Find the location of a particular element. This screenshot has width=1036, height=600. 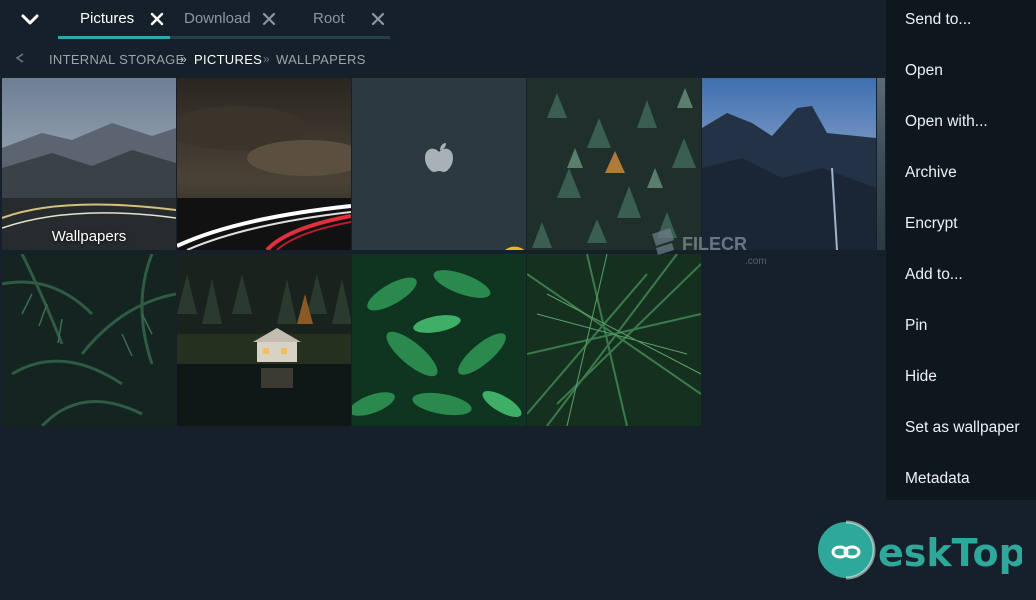

next-image-peek is located at coordinates (881, 164).